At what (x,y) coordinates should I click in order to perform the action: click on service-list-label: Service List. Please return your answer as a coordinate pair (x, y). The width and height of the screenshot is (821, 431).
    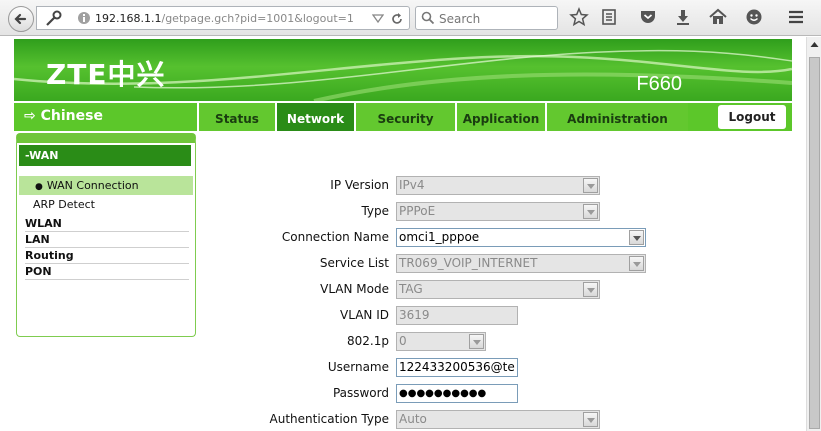
    Looking at the image, I should click on (354, 263).